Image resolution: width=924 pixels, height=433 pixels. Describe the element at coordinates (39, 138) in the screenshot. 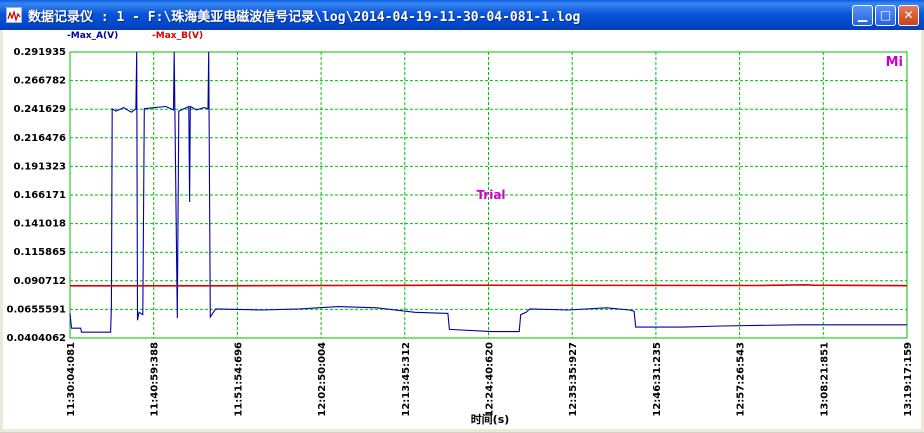

I see `y-tick-label: 0.216476` at that location.